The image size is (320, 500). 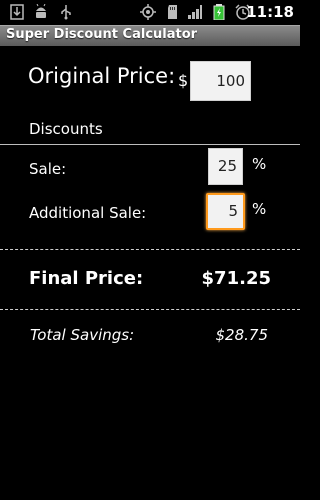 What do you see at coordinates (102, 76) in the screenshot?
I see `original-price-label: Original Price:` at bounding box center [102, 76].